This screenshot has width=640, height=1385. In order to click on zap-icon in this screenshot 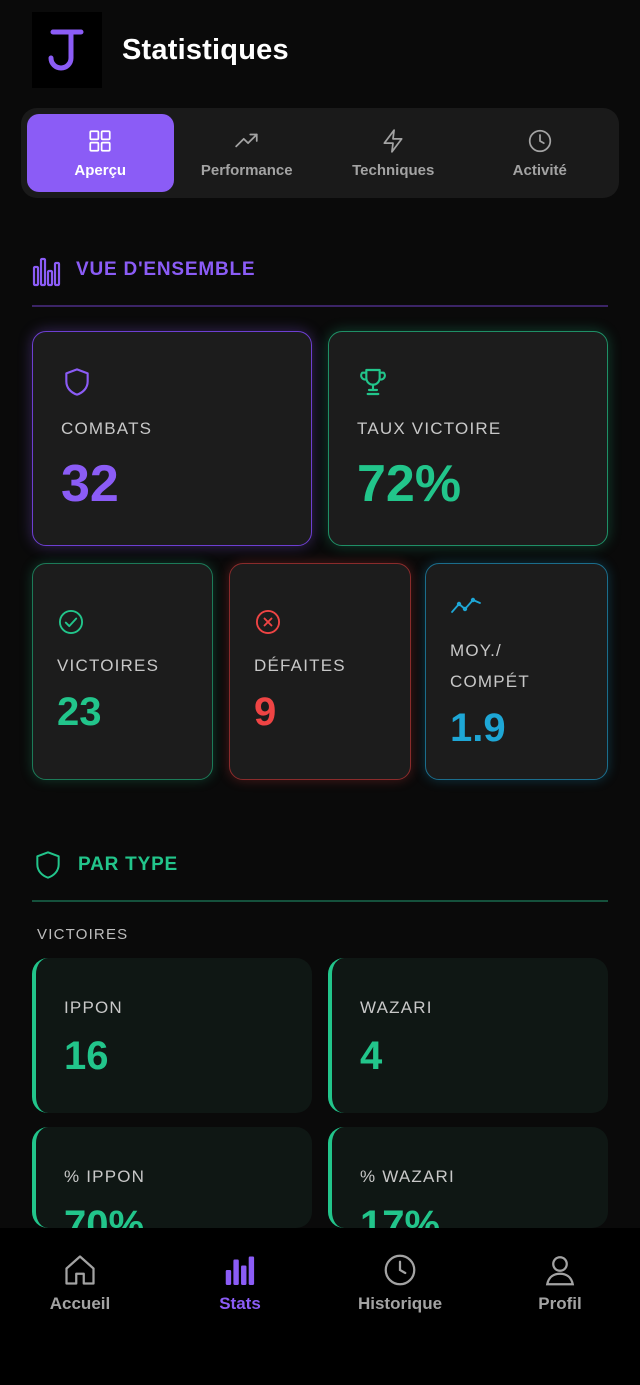, I will do `click(393, 140)`.